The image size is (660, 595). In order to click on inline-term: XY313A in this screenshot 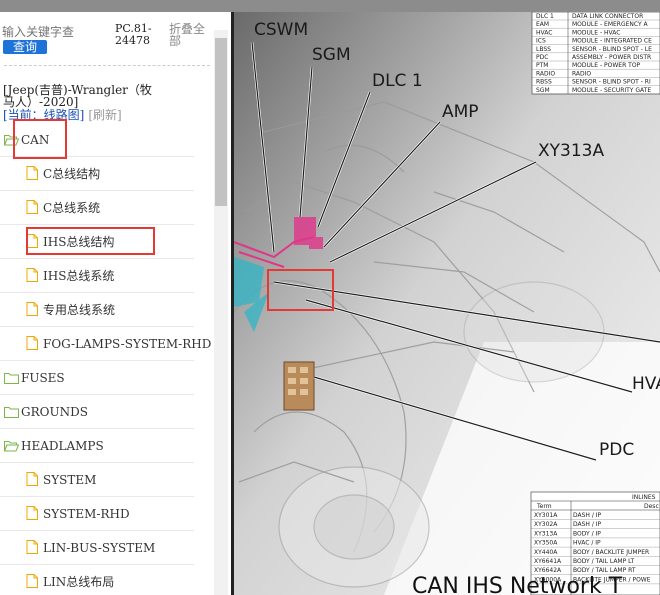, I will do `click(546, 533)`.